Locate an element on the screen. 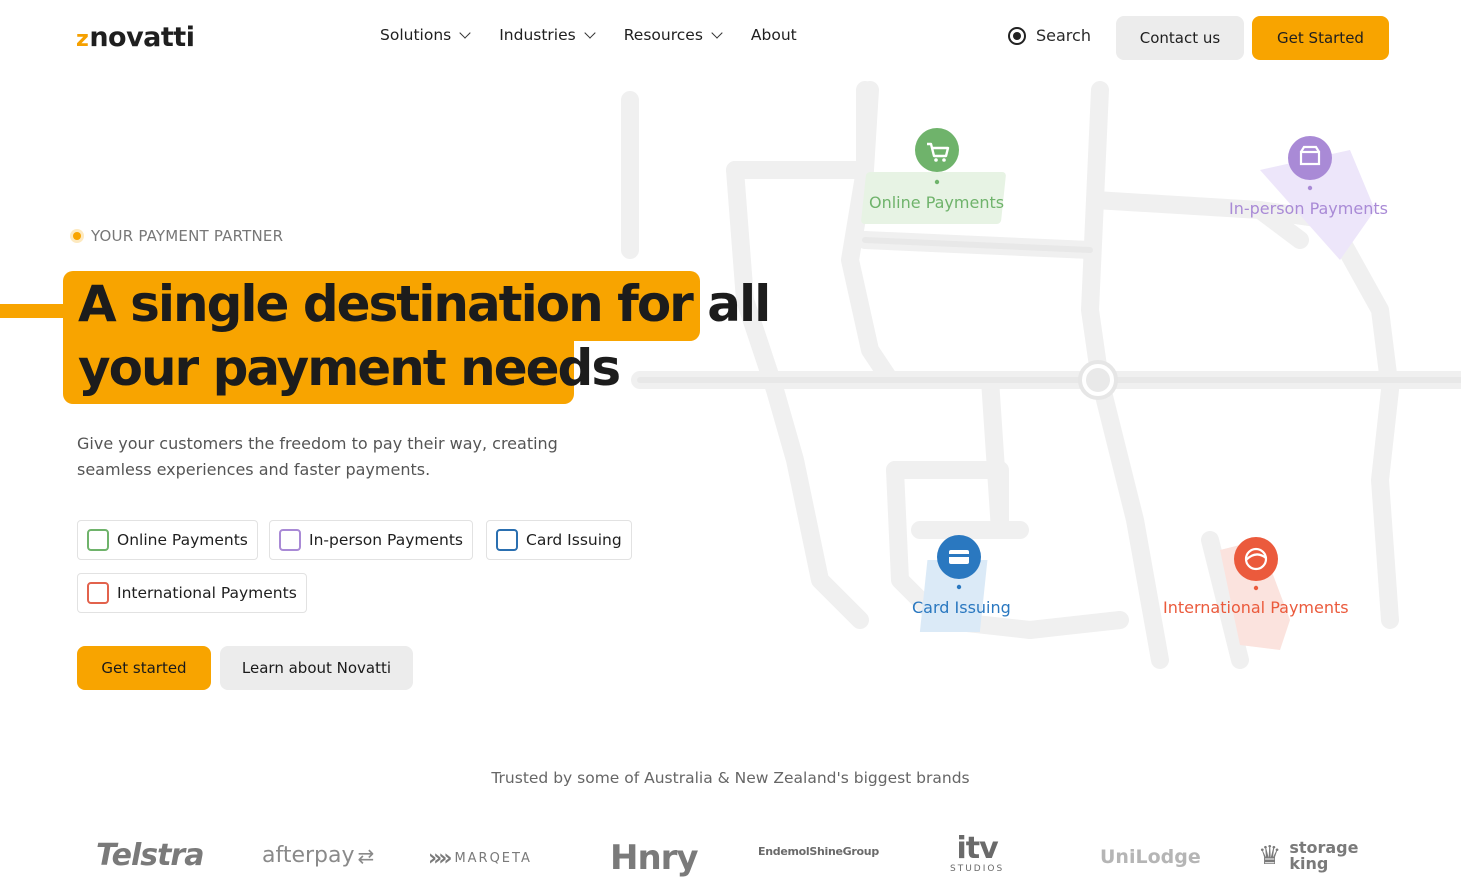 The height and width of the screenshot is (887, 1461). learn-about-novatti-button: Learn about Novatti is located at coordinates (316, 668).